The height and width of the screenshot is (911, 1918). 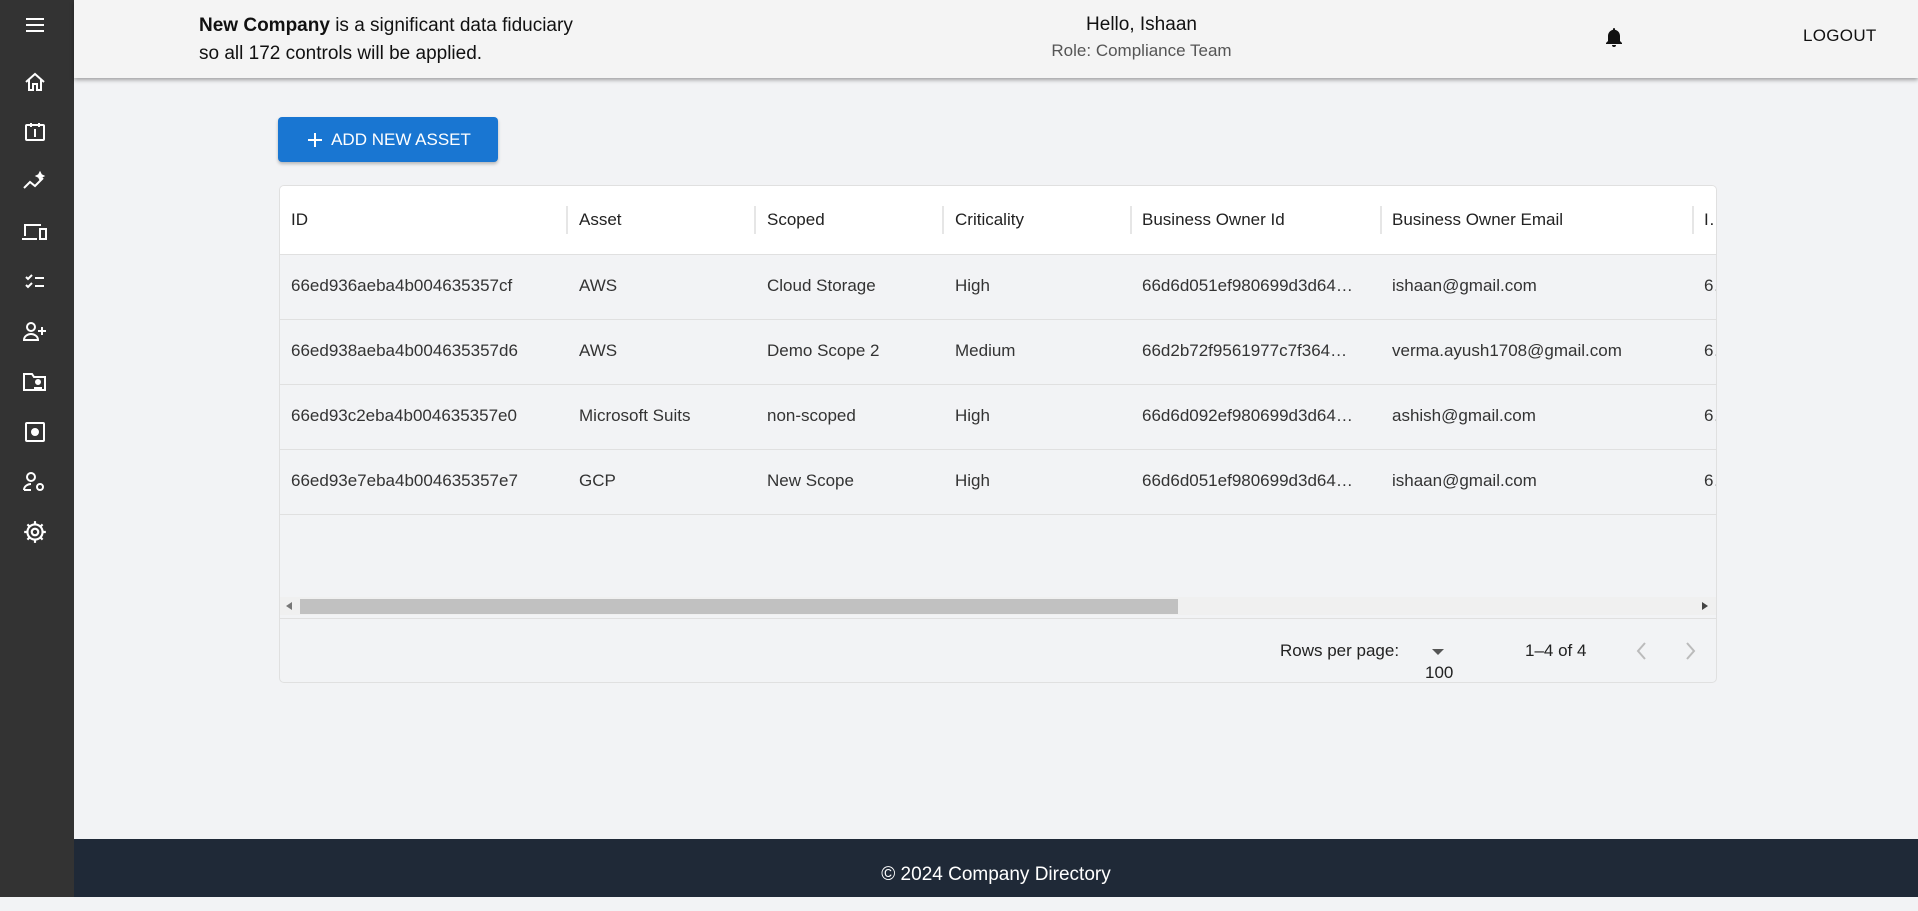 What do you see at coordinates (35, 482) in the screenshot?
I see `user-settings-icon` at bounding box center [35, 482].